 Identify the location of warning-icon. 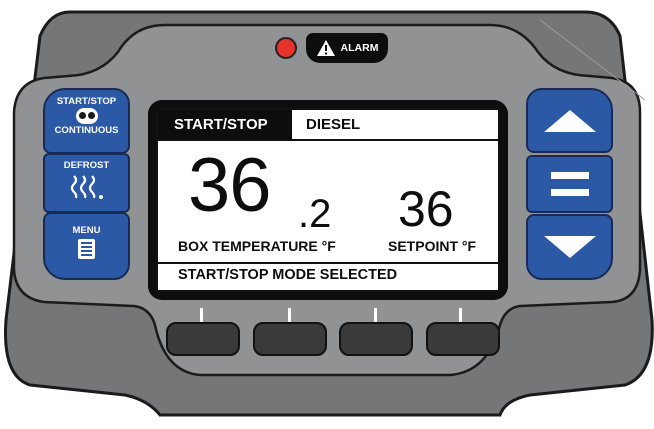
(325, 48).